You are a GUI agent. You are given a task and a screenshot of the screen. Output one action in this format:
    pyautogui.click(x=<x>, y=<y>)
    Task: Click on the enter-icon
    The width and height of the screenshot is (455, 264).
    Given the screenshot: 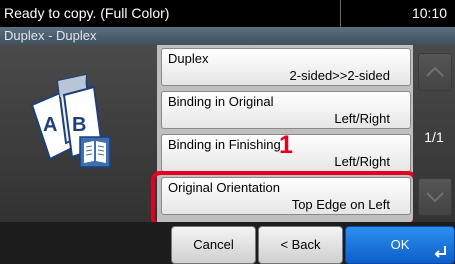 What is the action you would take?
    pyautogui.click(x=440, y=252)
    